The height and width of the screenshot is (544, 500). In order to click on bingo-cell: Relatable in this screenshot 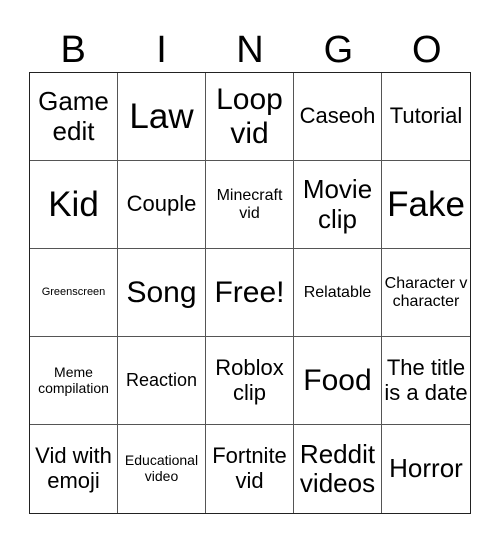, I will do `click(338, 293)`.